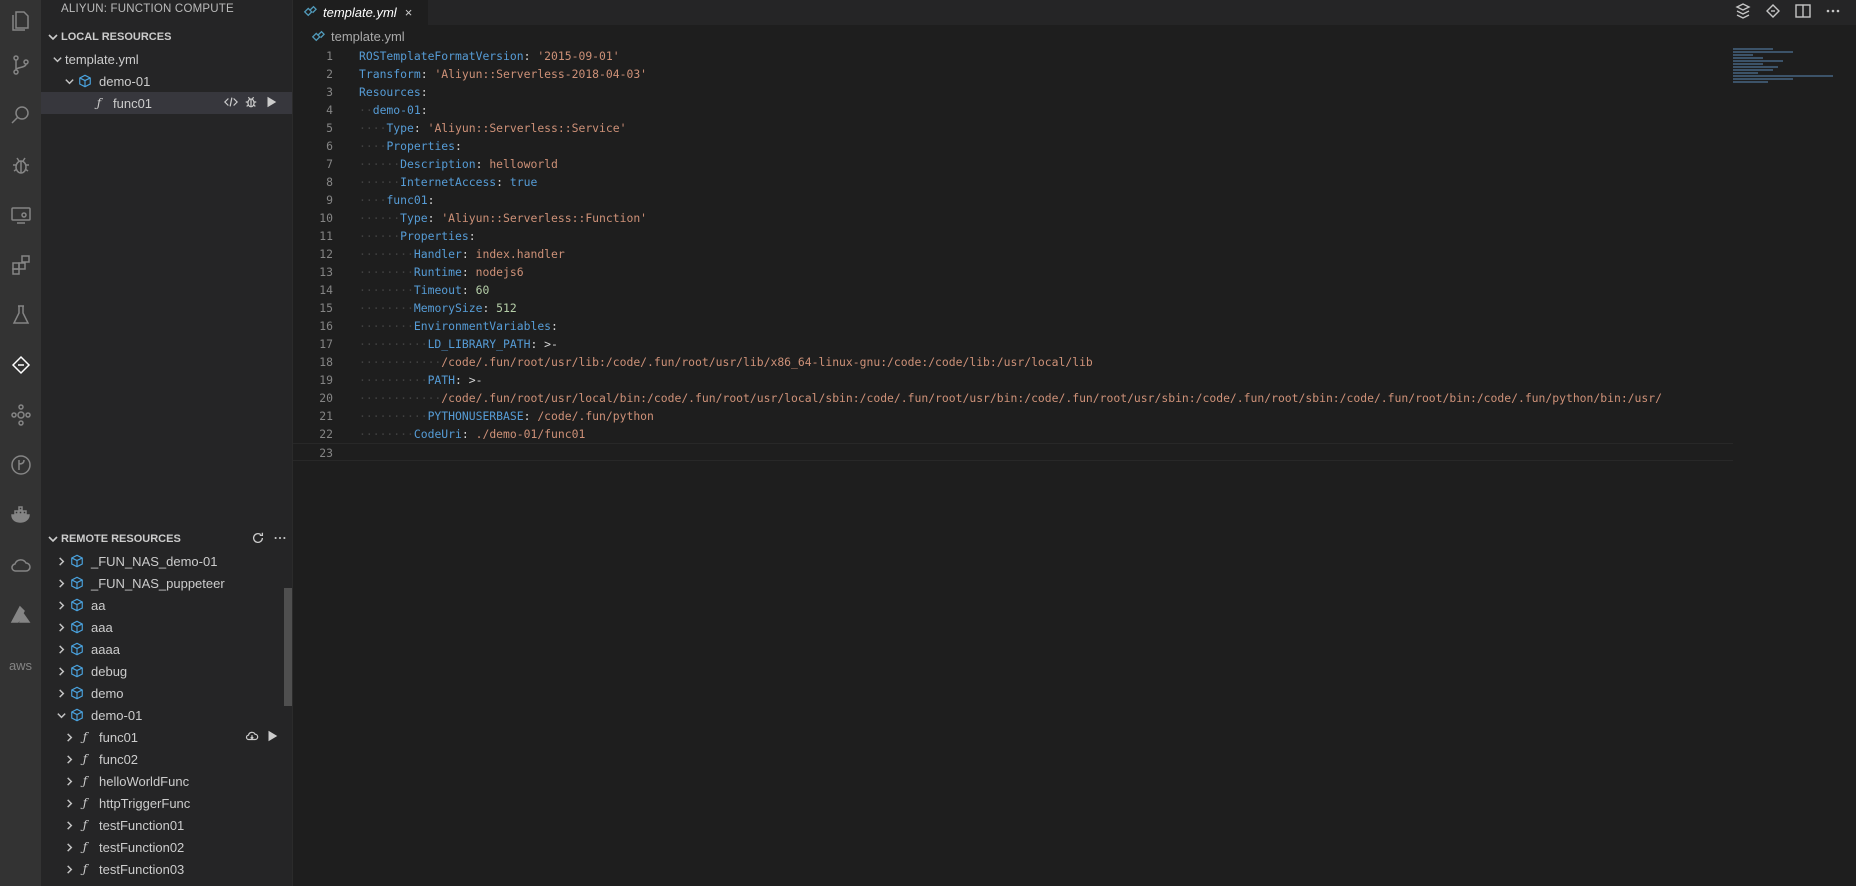 The width and height of the screenshot is (1856, 886). What do you see at coordinates (1013, 56) in the screenshot?
I see `code-line: 1 ROSTemplateFormatVersion: '2015-09-01'` at bounding box center [1013, 56].